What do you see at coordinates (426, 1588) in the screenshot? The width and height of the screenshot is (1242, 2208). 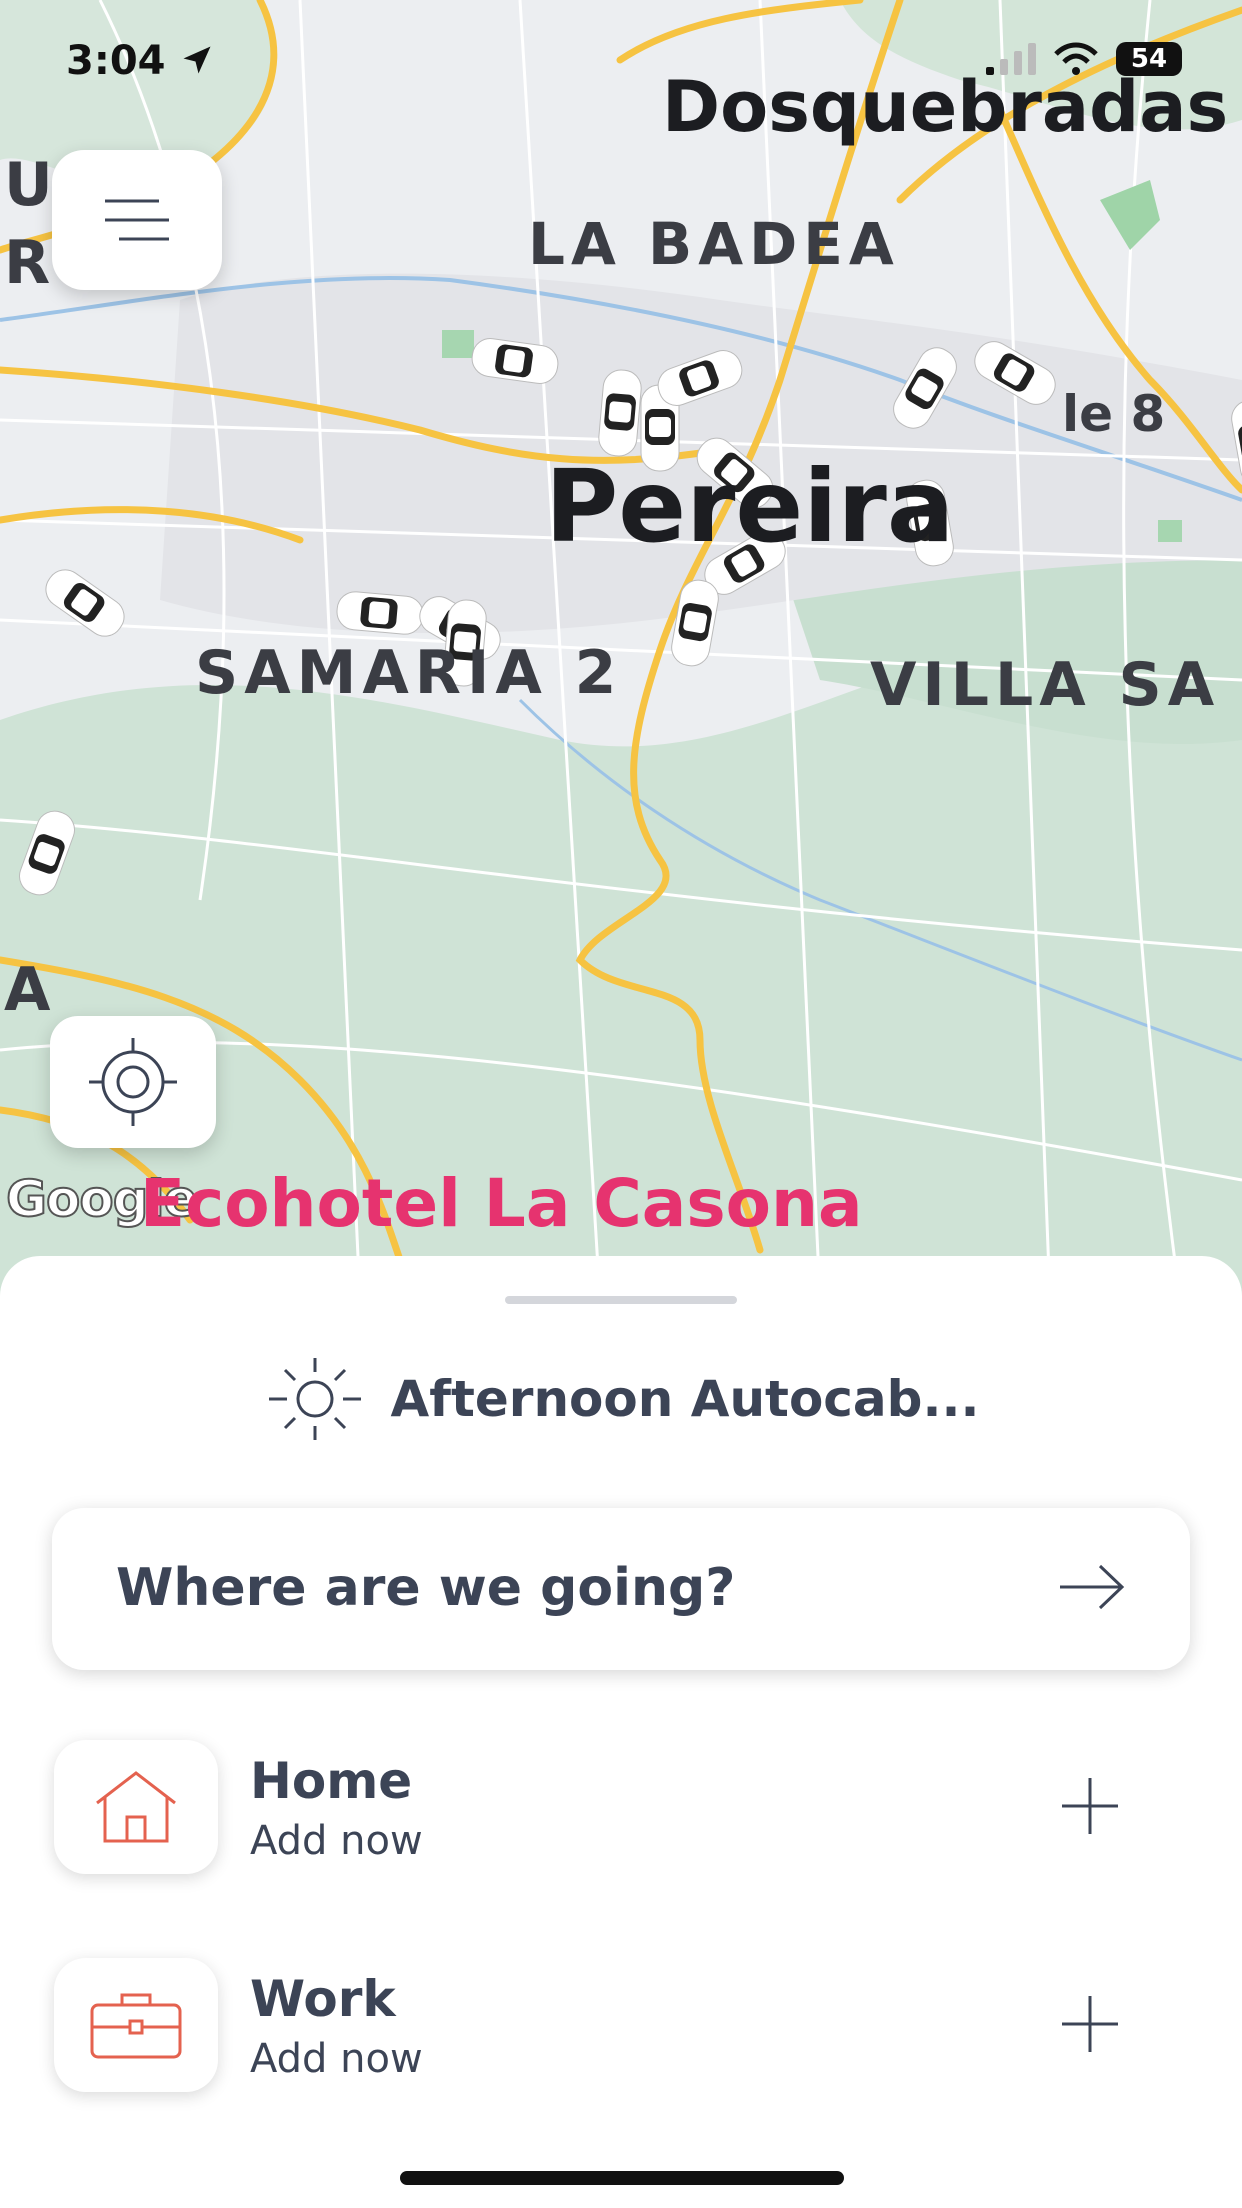 I see `search-placeholder: Where are we going?` at bounding box center [426, 1588].